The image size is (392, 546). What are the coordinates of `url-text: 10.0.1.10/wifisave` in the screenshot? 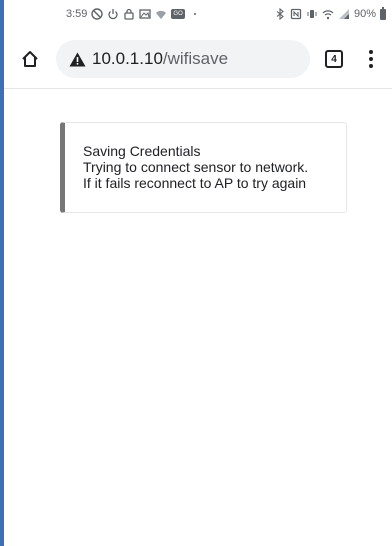 It's located at (160, 59).